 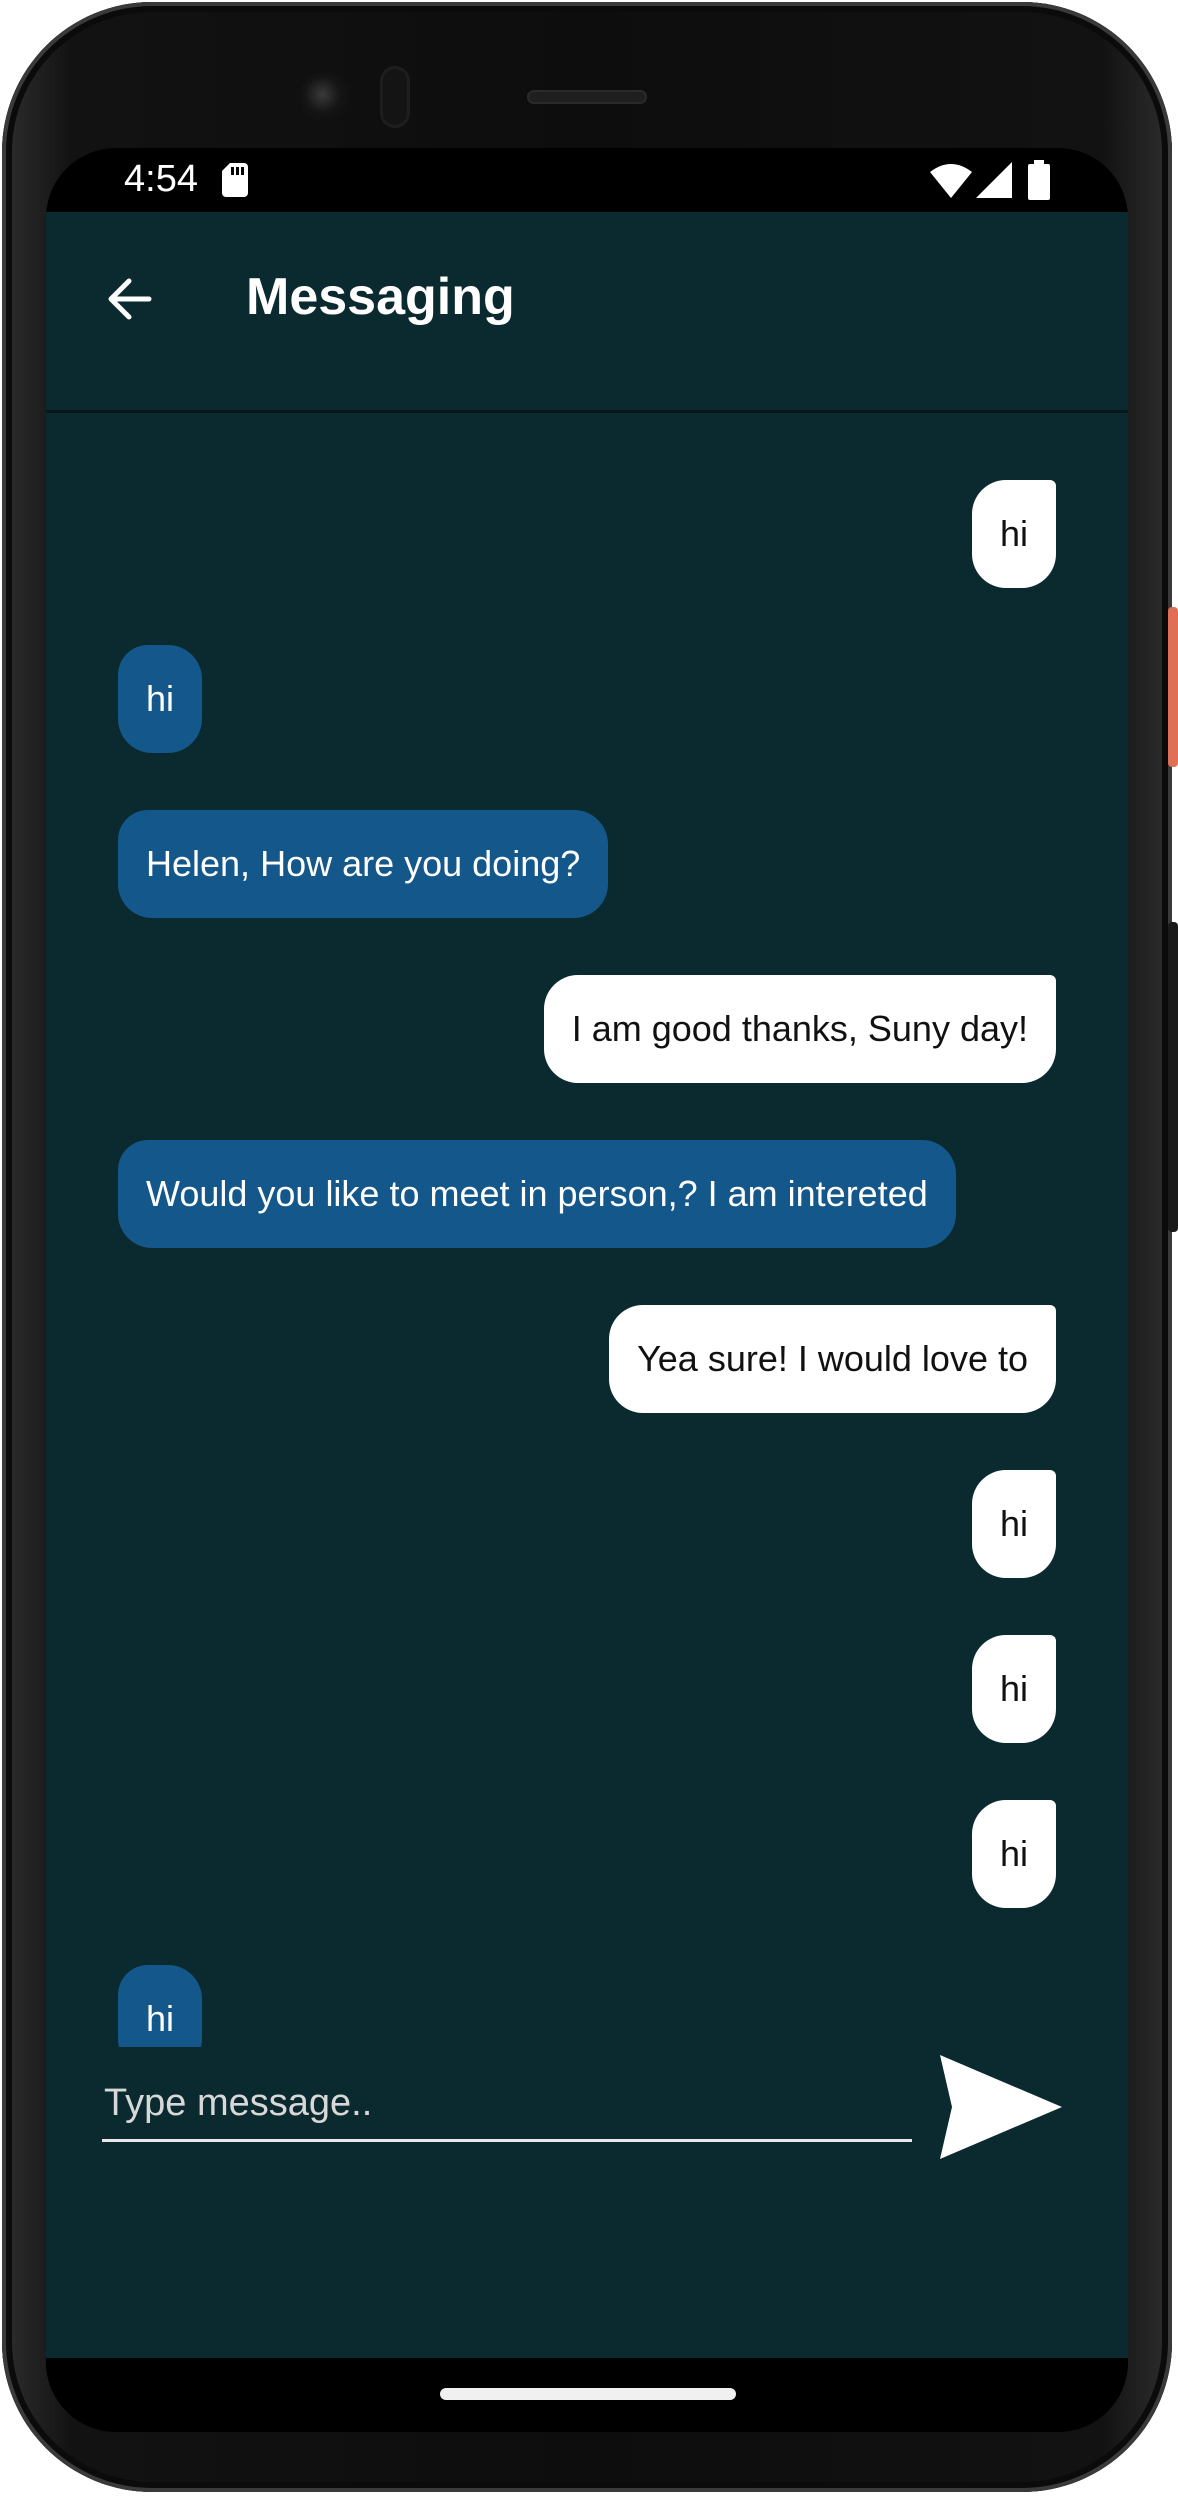 I want to click on message-bubble-sent: I am good thanks, Suny day!, so click(x=799, y=1029).